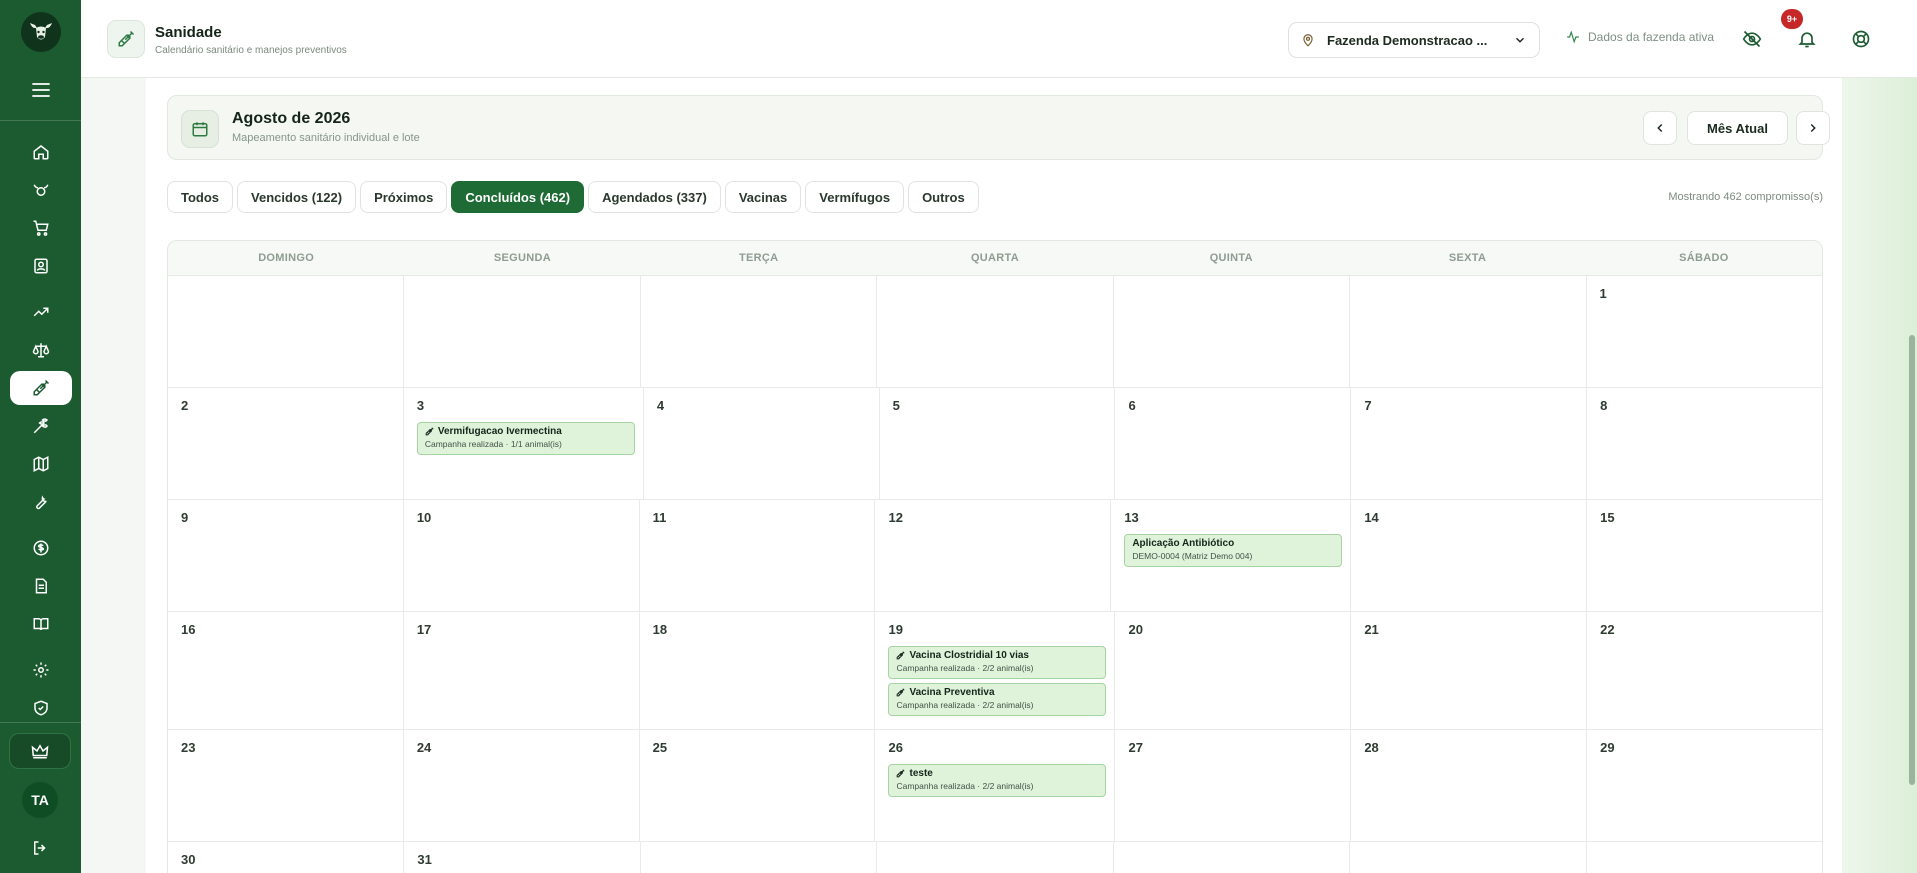 The height and width of the screenshot is (873, 1917). I want to click on cart-icon, so click(41, 228).